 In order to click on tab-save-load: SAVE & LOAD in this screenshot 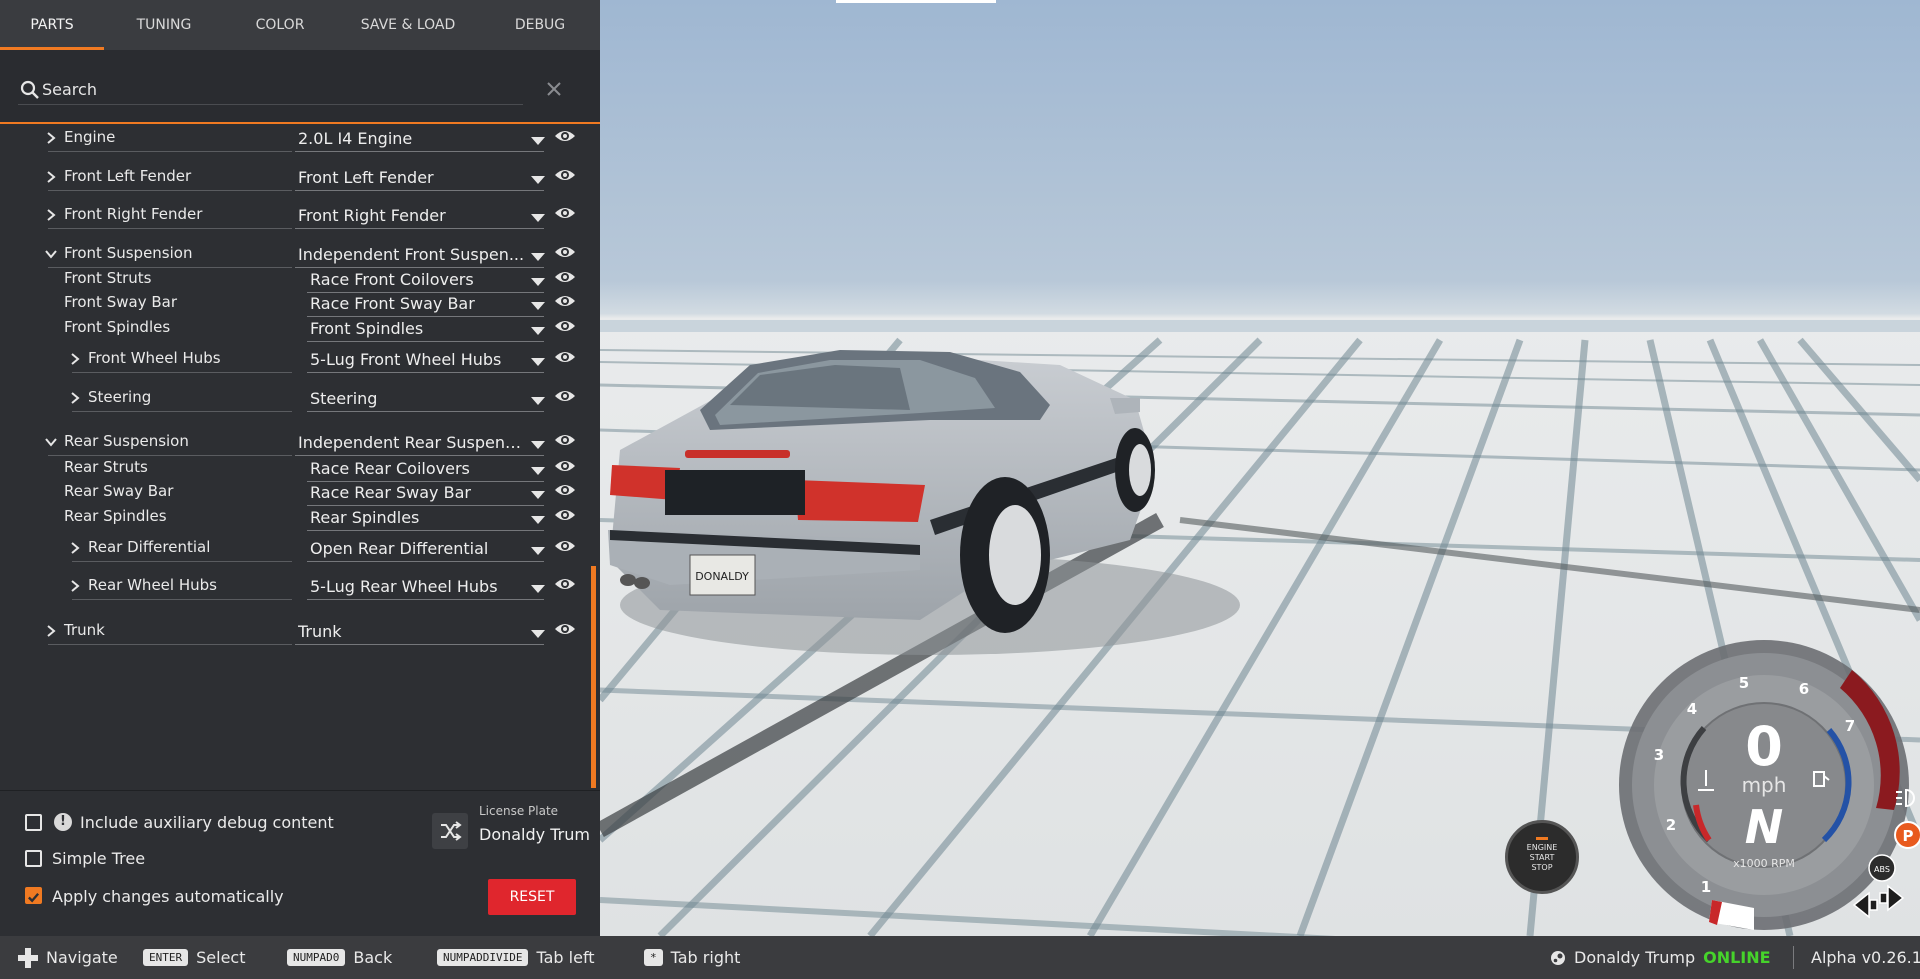, I will do `click(408, 25)`.